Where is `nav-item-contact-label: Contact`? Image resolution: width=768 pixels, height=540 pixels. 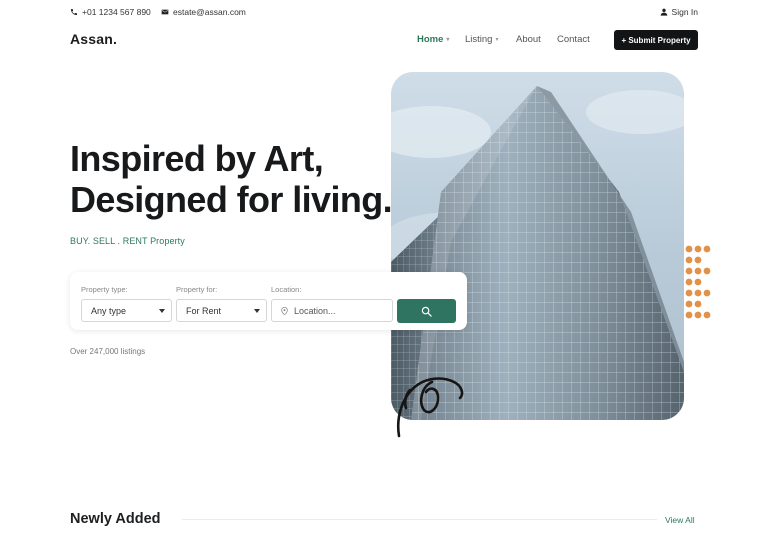
nav-item-contact-label: Contact is located at coordinates (573, 39).